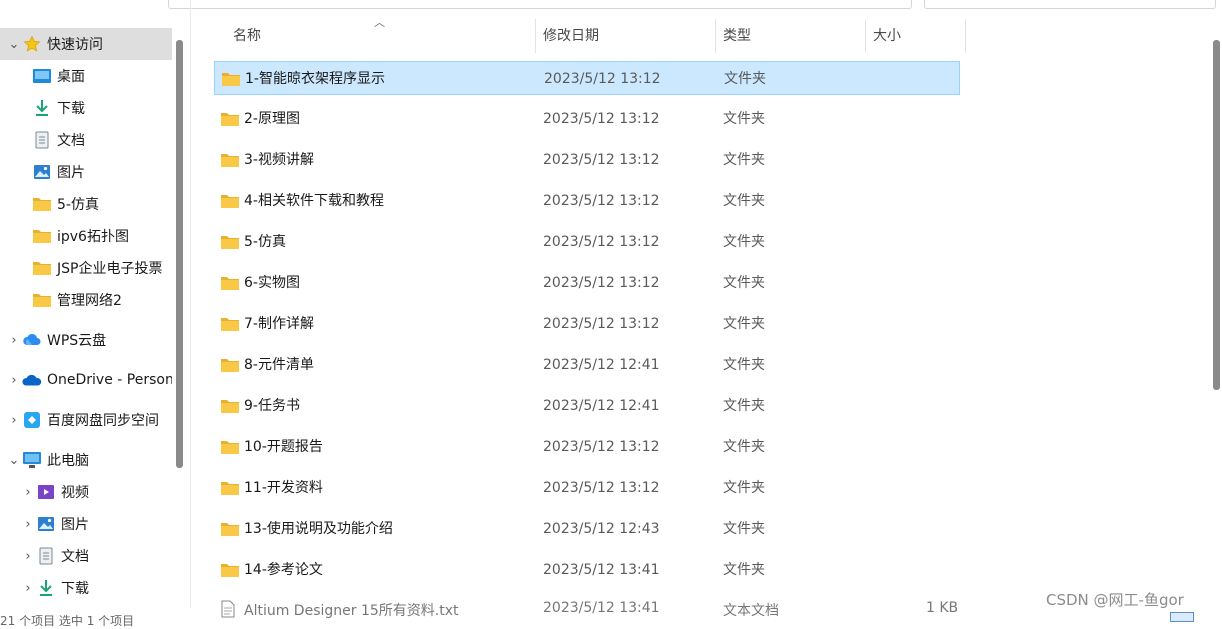 The height and width of the screenshot is (629, 1222). I want to click on wps-cloud-icon, so click(32, 340).